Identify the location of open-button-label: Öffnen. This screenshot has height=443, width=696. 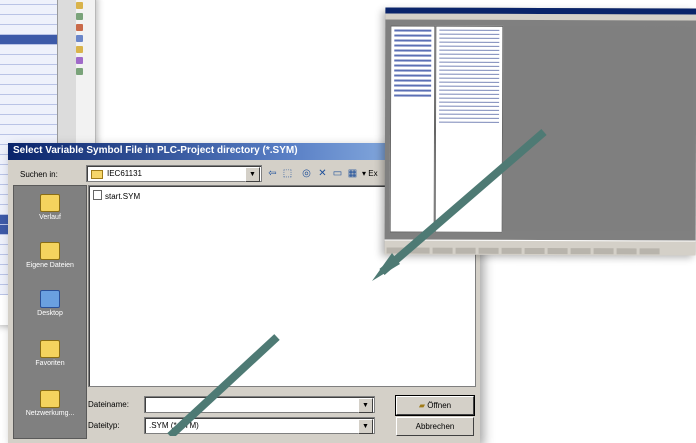
(439, 405).